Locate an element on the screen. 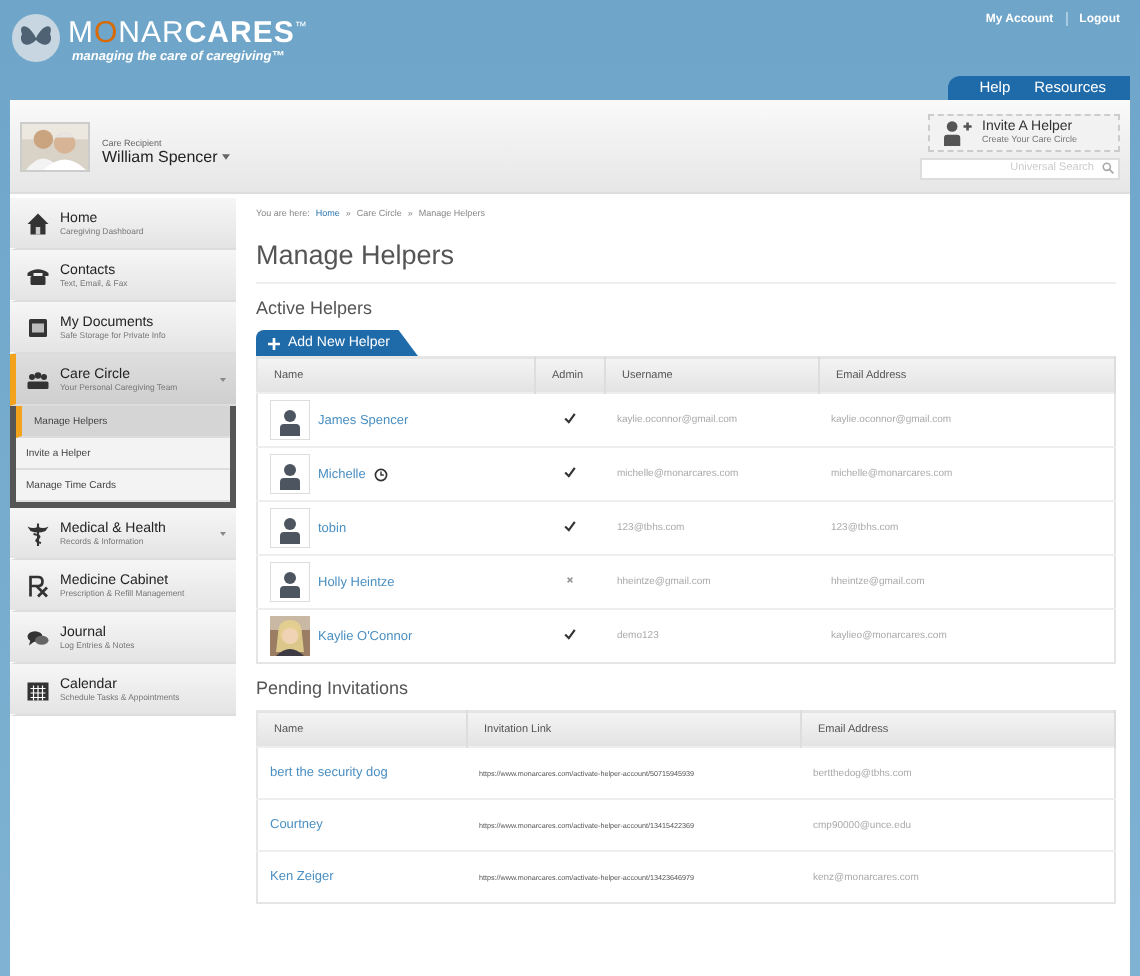 The height and width of the screenshot is (976, 1140). document-icon is located at coordinates (38, 327).